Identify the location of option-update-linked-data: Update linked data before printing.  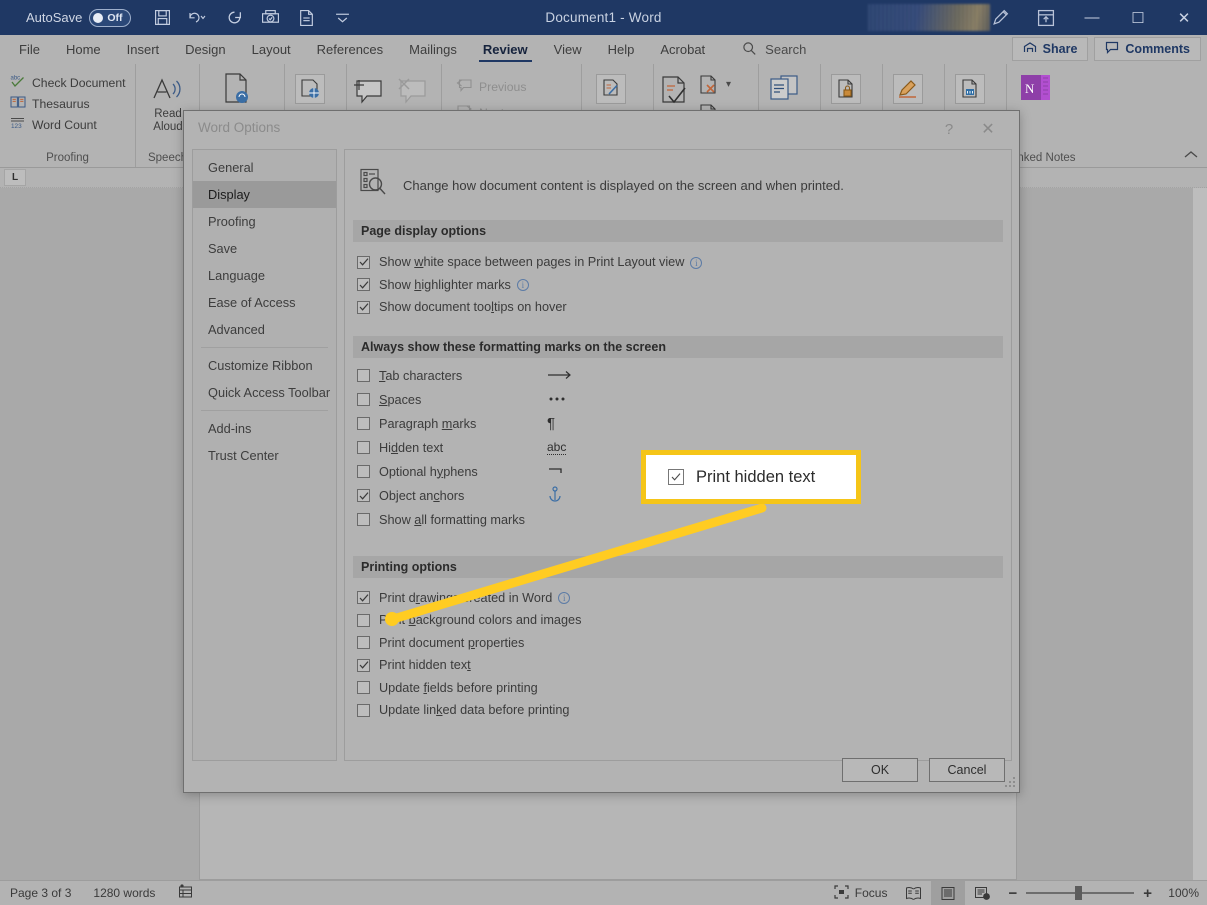
(684, 710).